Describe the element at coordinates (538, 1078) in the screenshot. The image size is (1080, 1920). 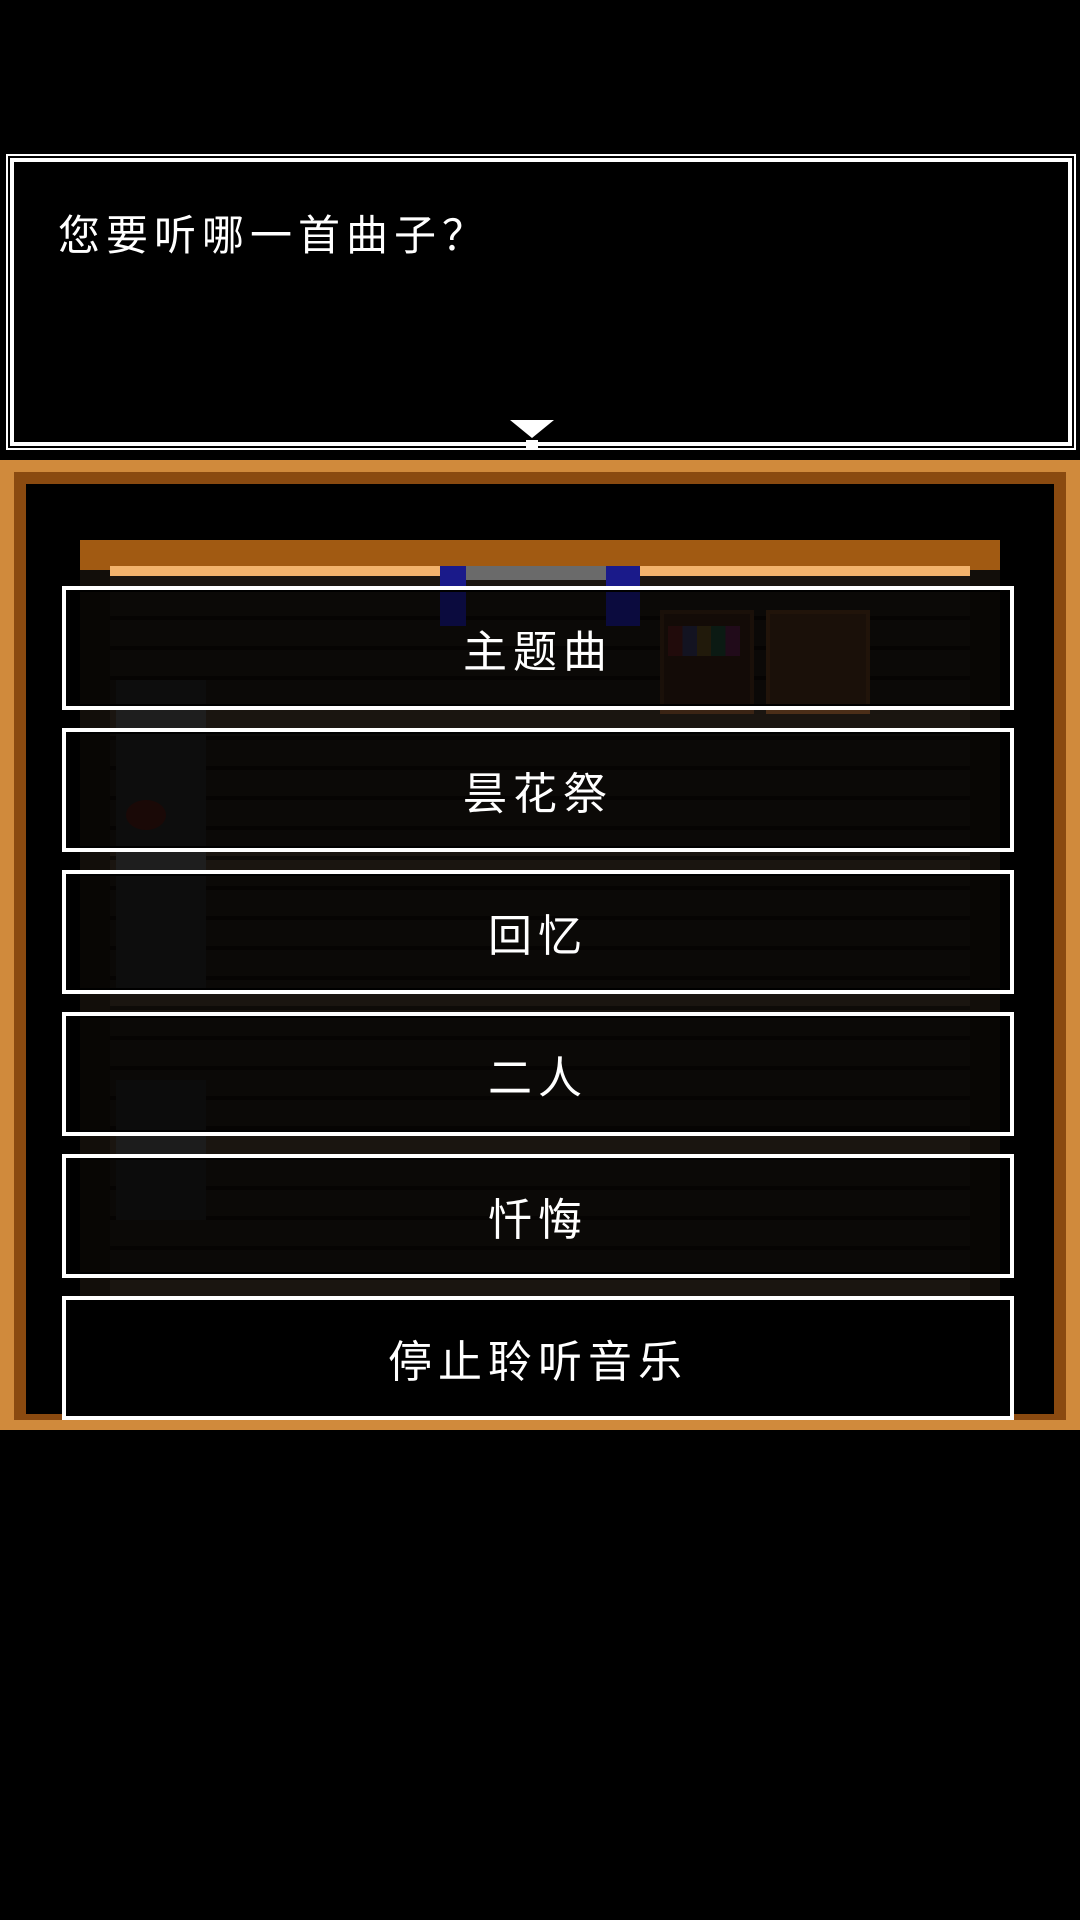
I see `option-label: 二人` at that location.